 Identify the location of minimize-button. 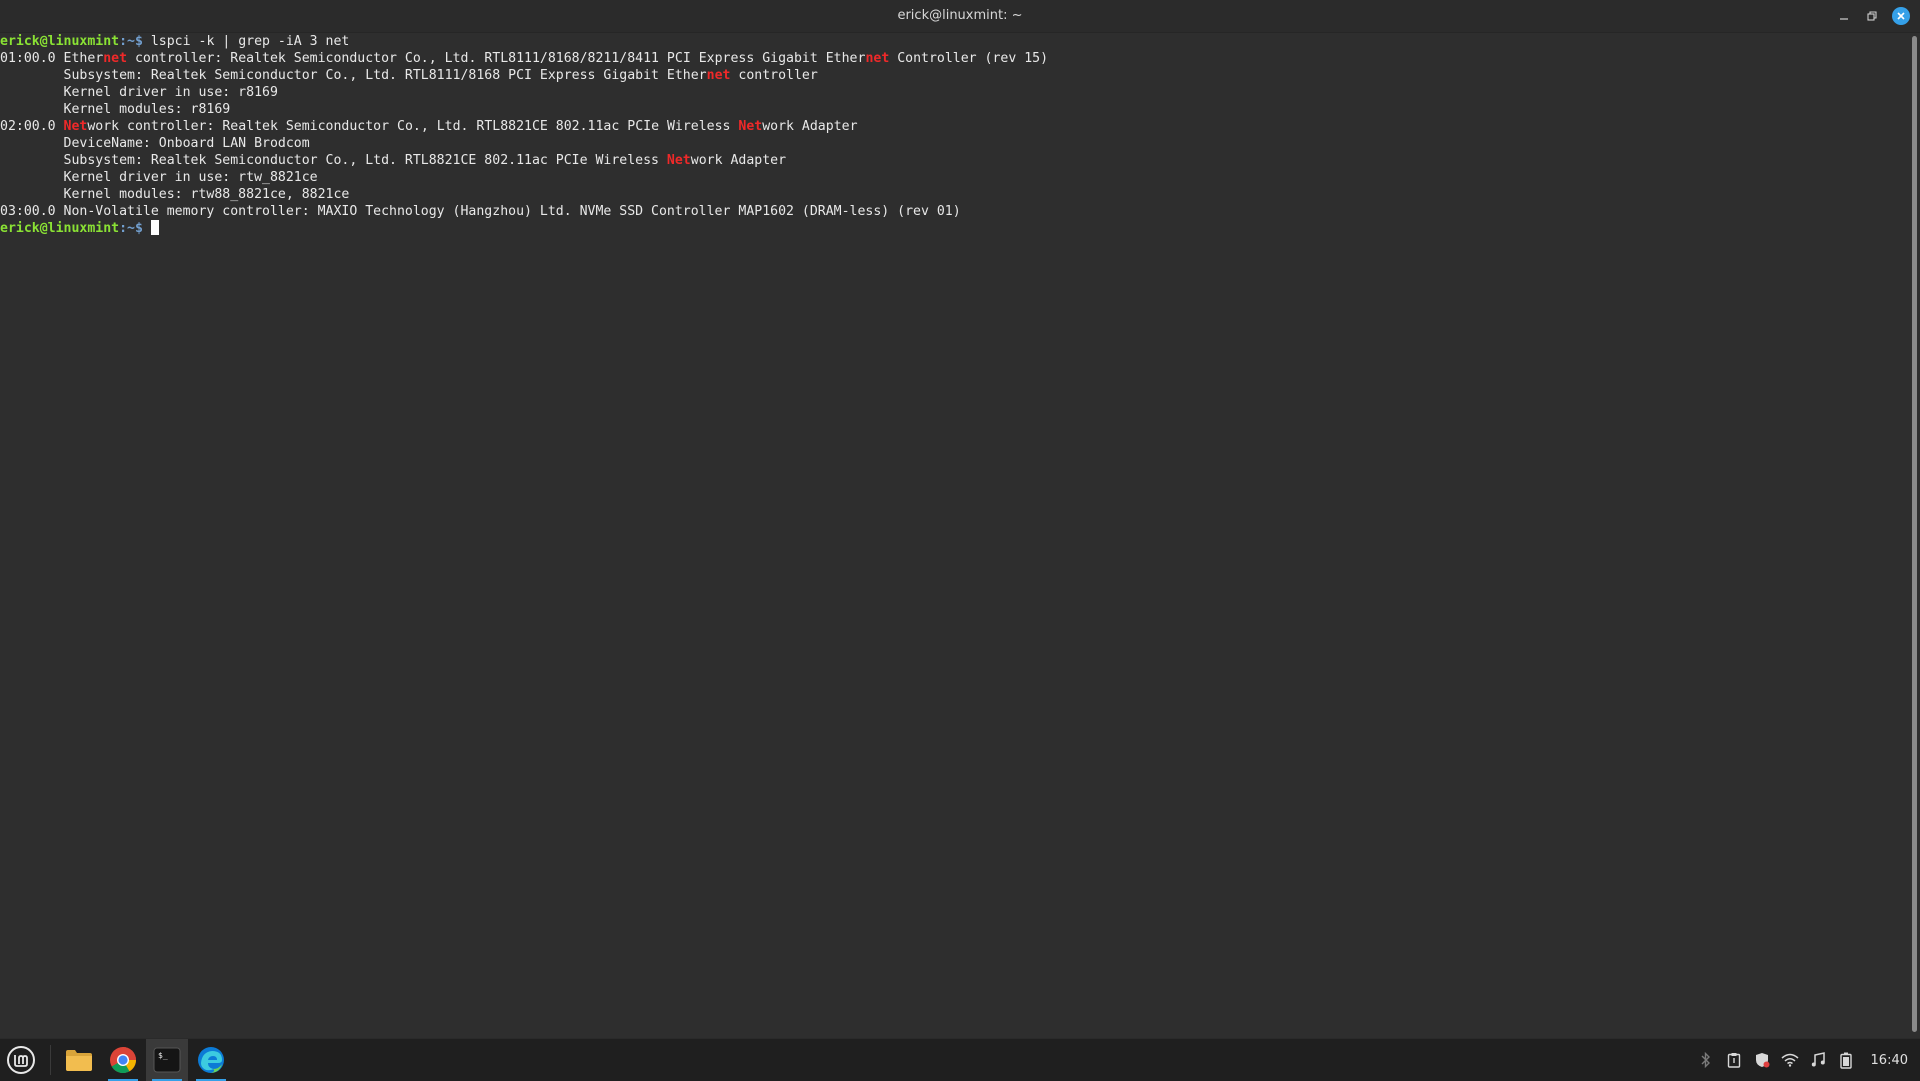
(1844, 16).